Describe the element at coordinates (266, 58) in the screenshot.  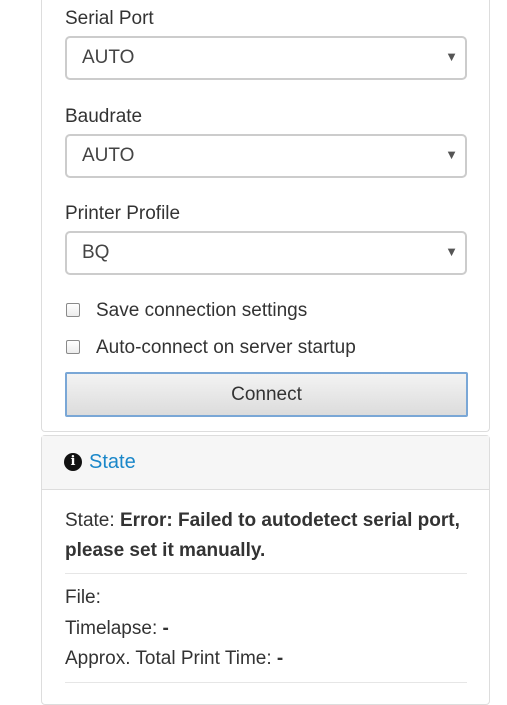
I see `serial-port-select: AUTO ▼` at that location.